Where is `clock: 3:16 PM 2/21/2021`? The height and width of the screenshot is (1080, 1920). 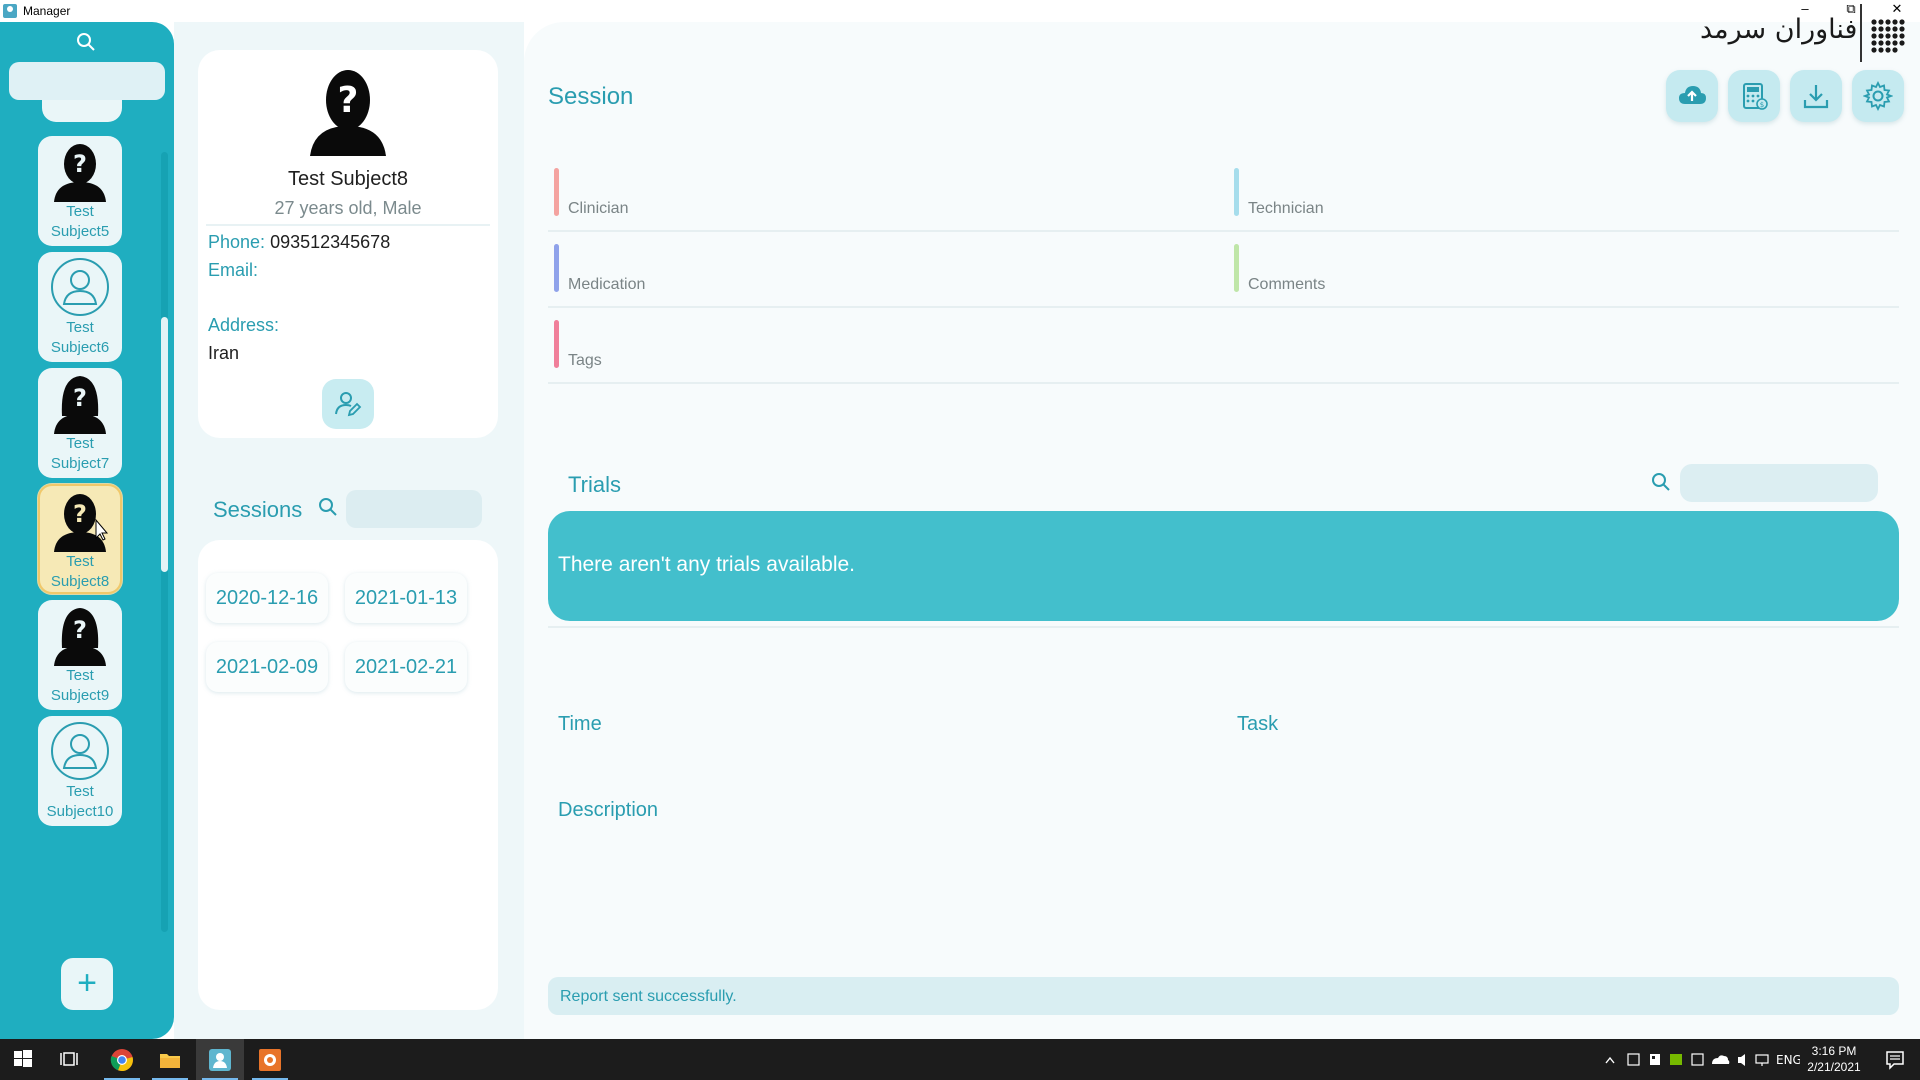
clock: 3:16 PM 2/21/2021 is located at coordinates (1834, 1059).